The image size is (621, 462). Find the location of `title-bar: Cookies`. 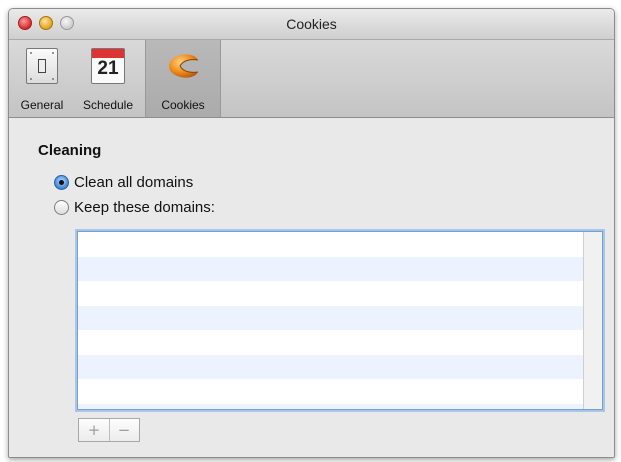

title-bar: Cookies is located at coordinates (311, 24).